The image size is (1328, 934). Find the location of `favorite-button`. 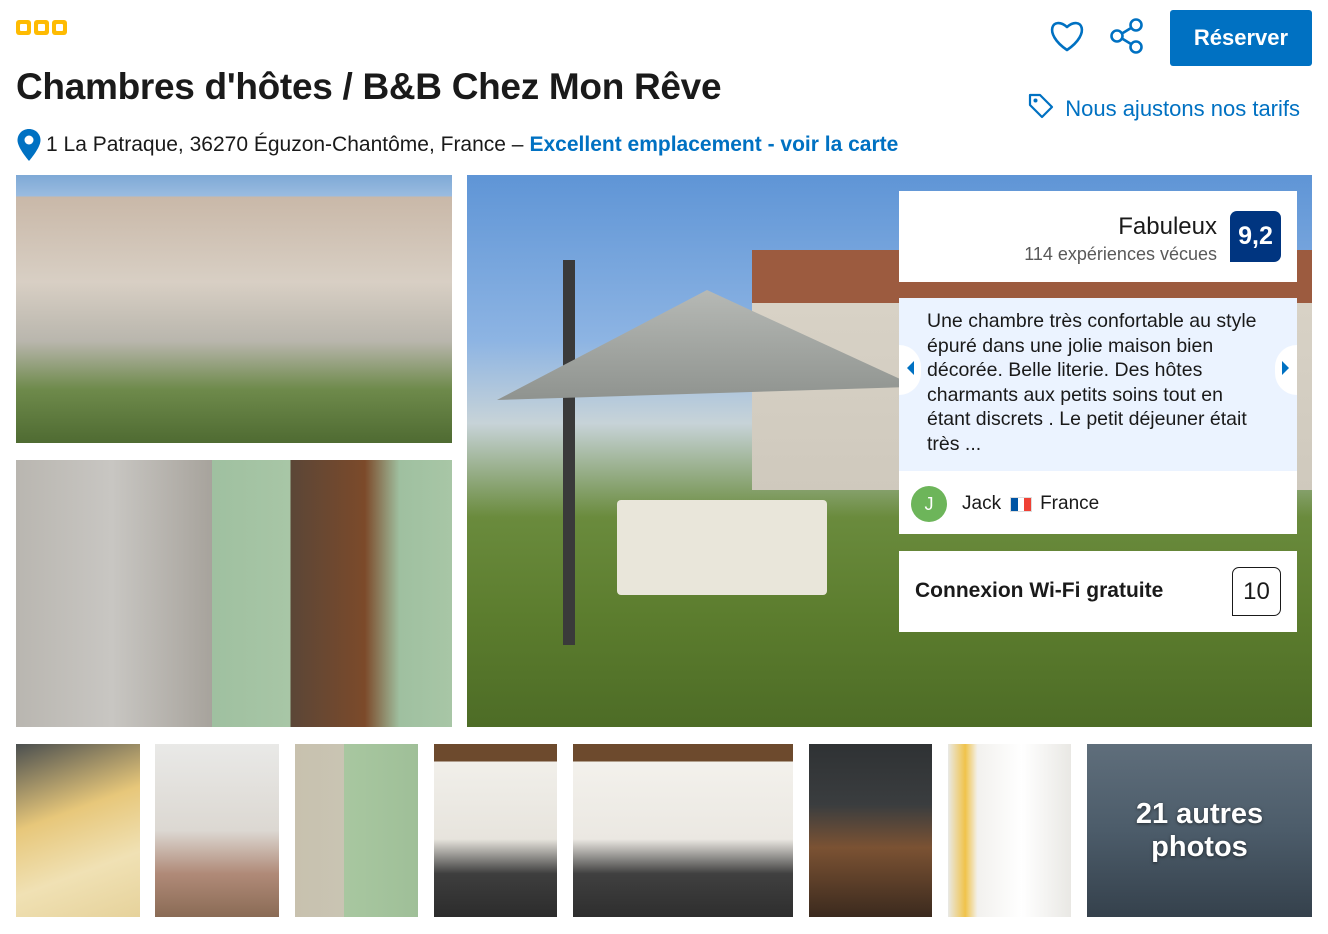

favorite-button is located at coordinates (1067, 38).